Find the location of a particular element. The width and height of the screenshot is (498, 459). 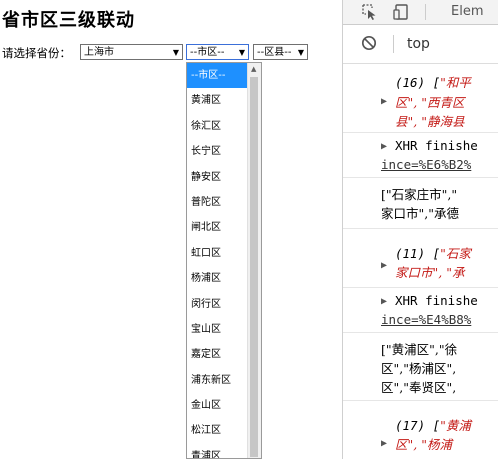

city-option: 闸北区 is located at coordinates (218, 227).